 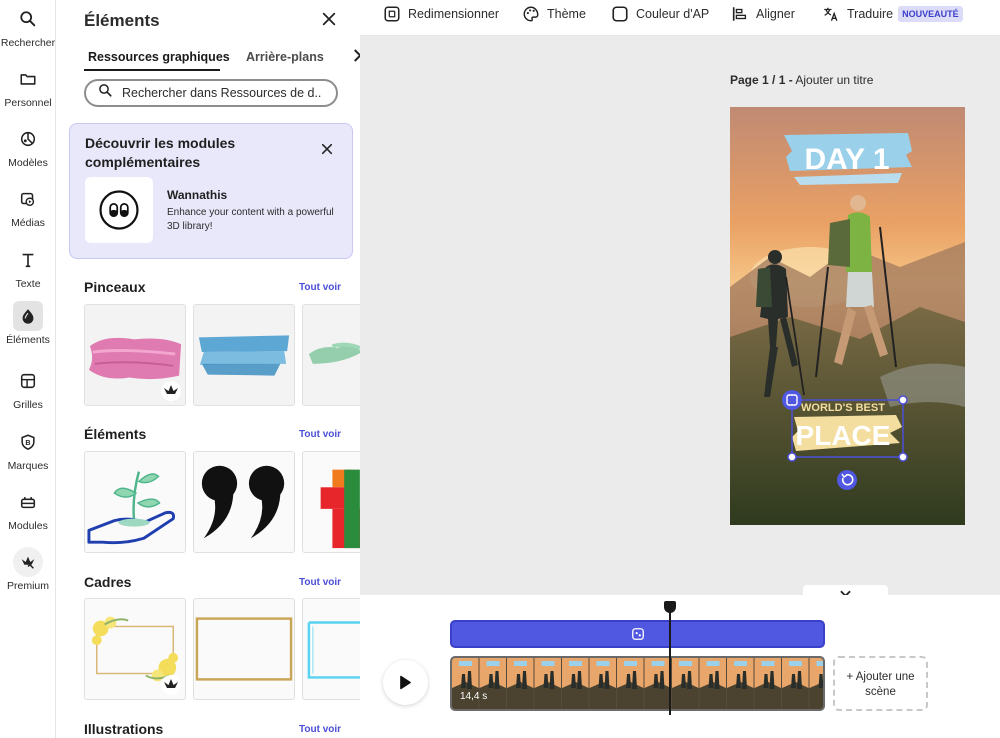 I want to click on rail-label: Modèles, so click(x=28, y=163).